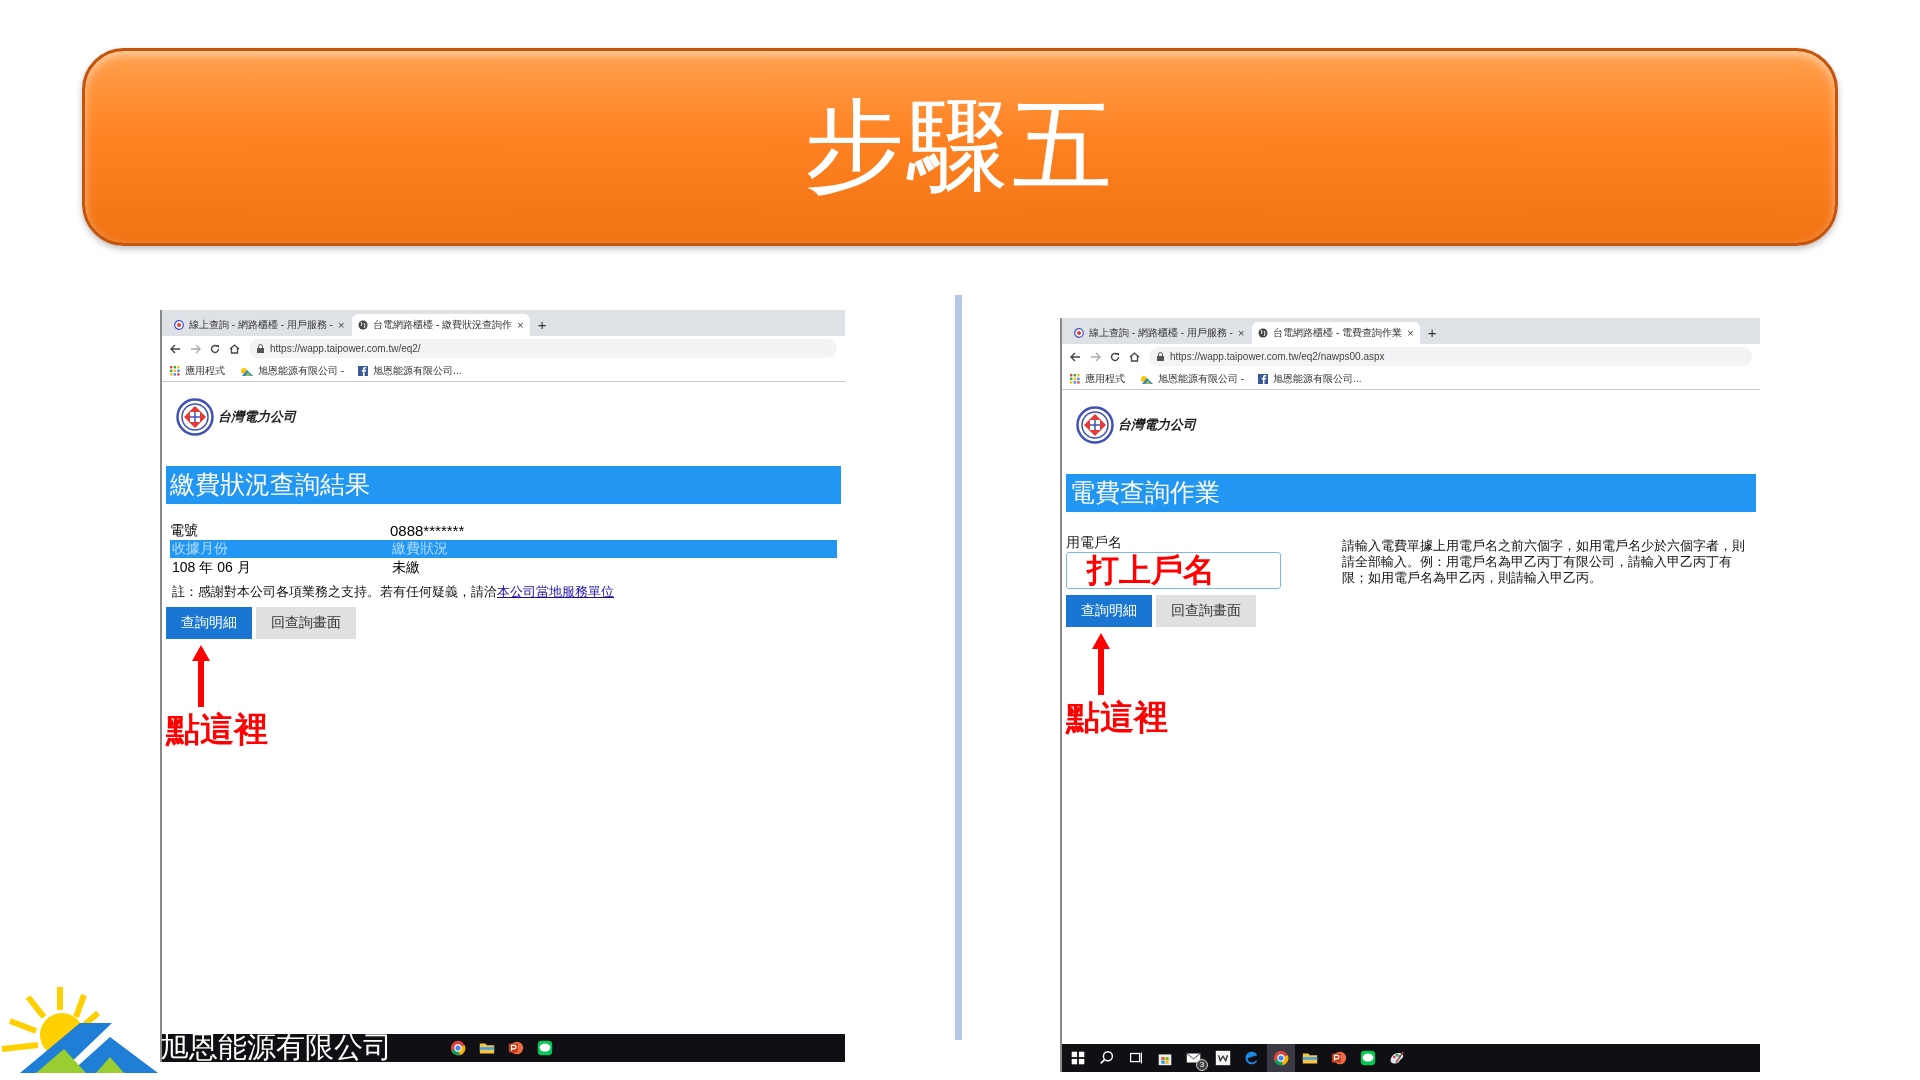 The width and height of the screenshot is (1920, 1080). What do you see at coordinates (1450, 356) in the screenshot?
I see `address-bar: https://wapp.taipower.com.tw/eq2/nawps00.aspx` at bounding box center [1450, 356].